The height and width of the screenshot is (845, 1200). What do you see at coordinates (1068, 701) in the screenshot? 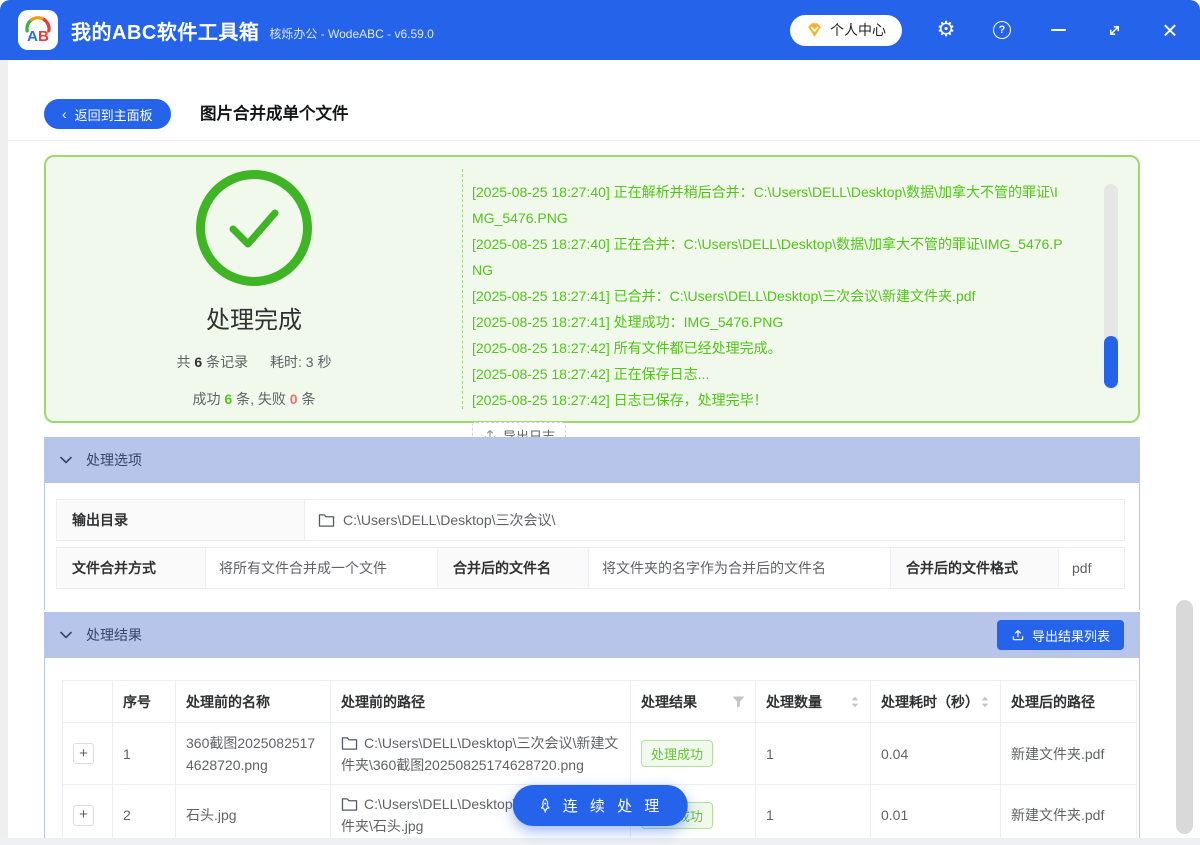
I see `col-out-path: 处理后的路径` at bounding box center [1068, 701].